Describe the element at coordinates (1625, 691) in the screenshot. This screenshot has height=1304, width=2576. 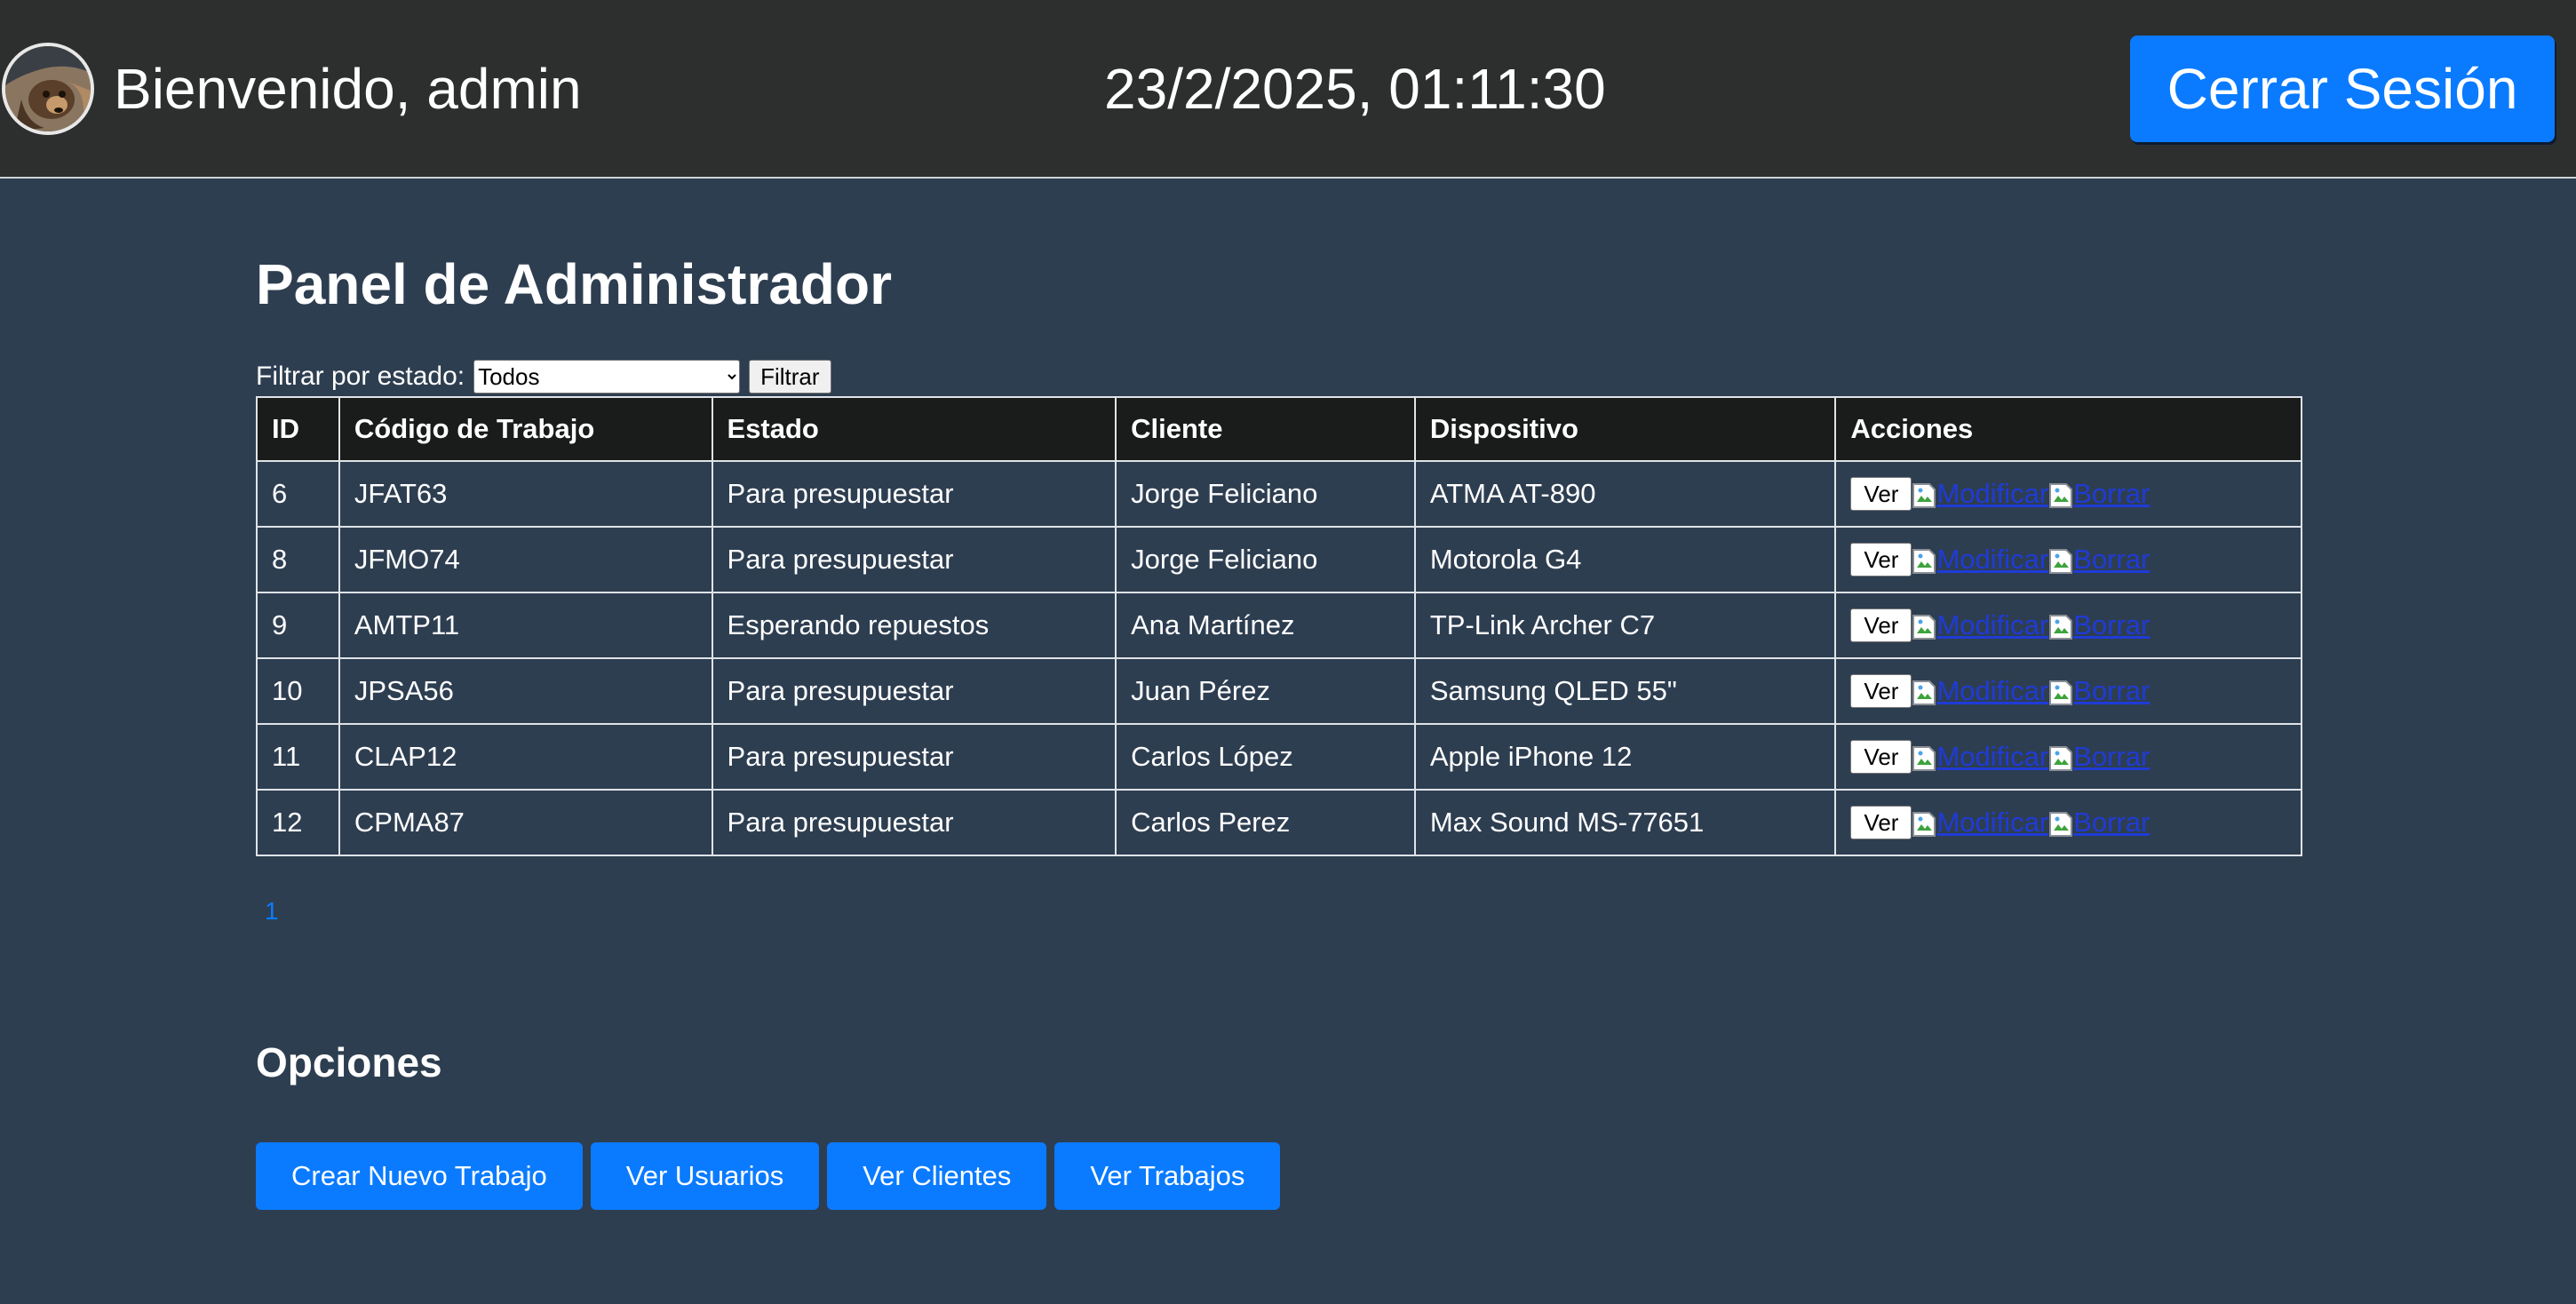
I see `cell-device: Samsung QLED 55"` at that location.